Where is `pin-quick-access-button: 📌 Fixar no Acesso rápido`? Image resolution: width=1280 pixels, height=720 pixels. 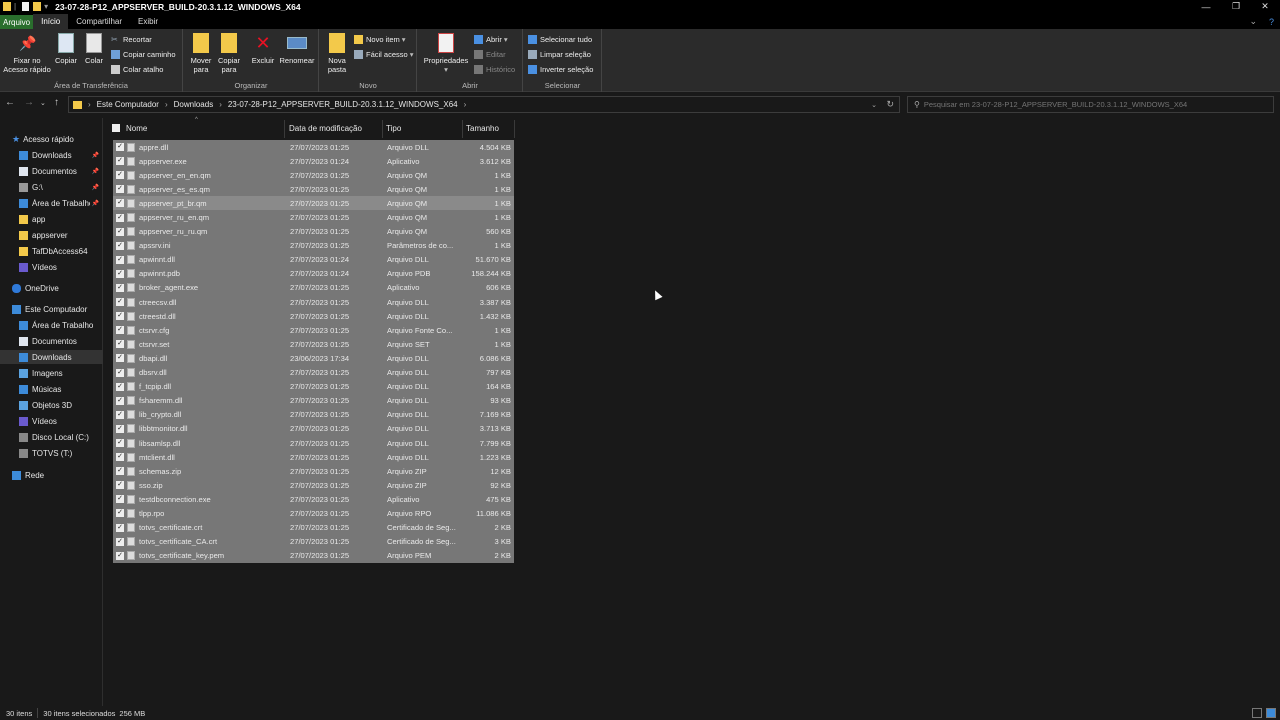 pin-quick-access-button: 📌 Fixar no Acesso rápido is located at coordinates (27, 53).